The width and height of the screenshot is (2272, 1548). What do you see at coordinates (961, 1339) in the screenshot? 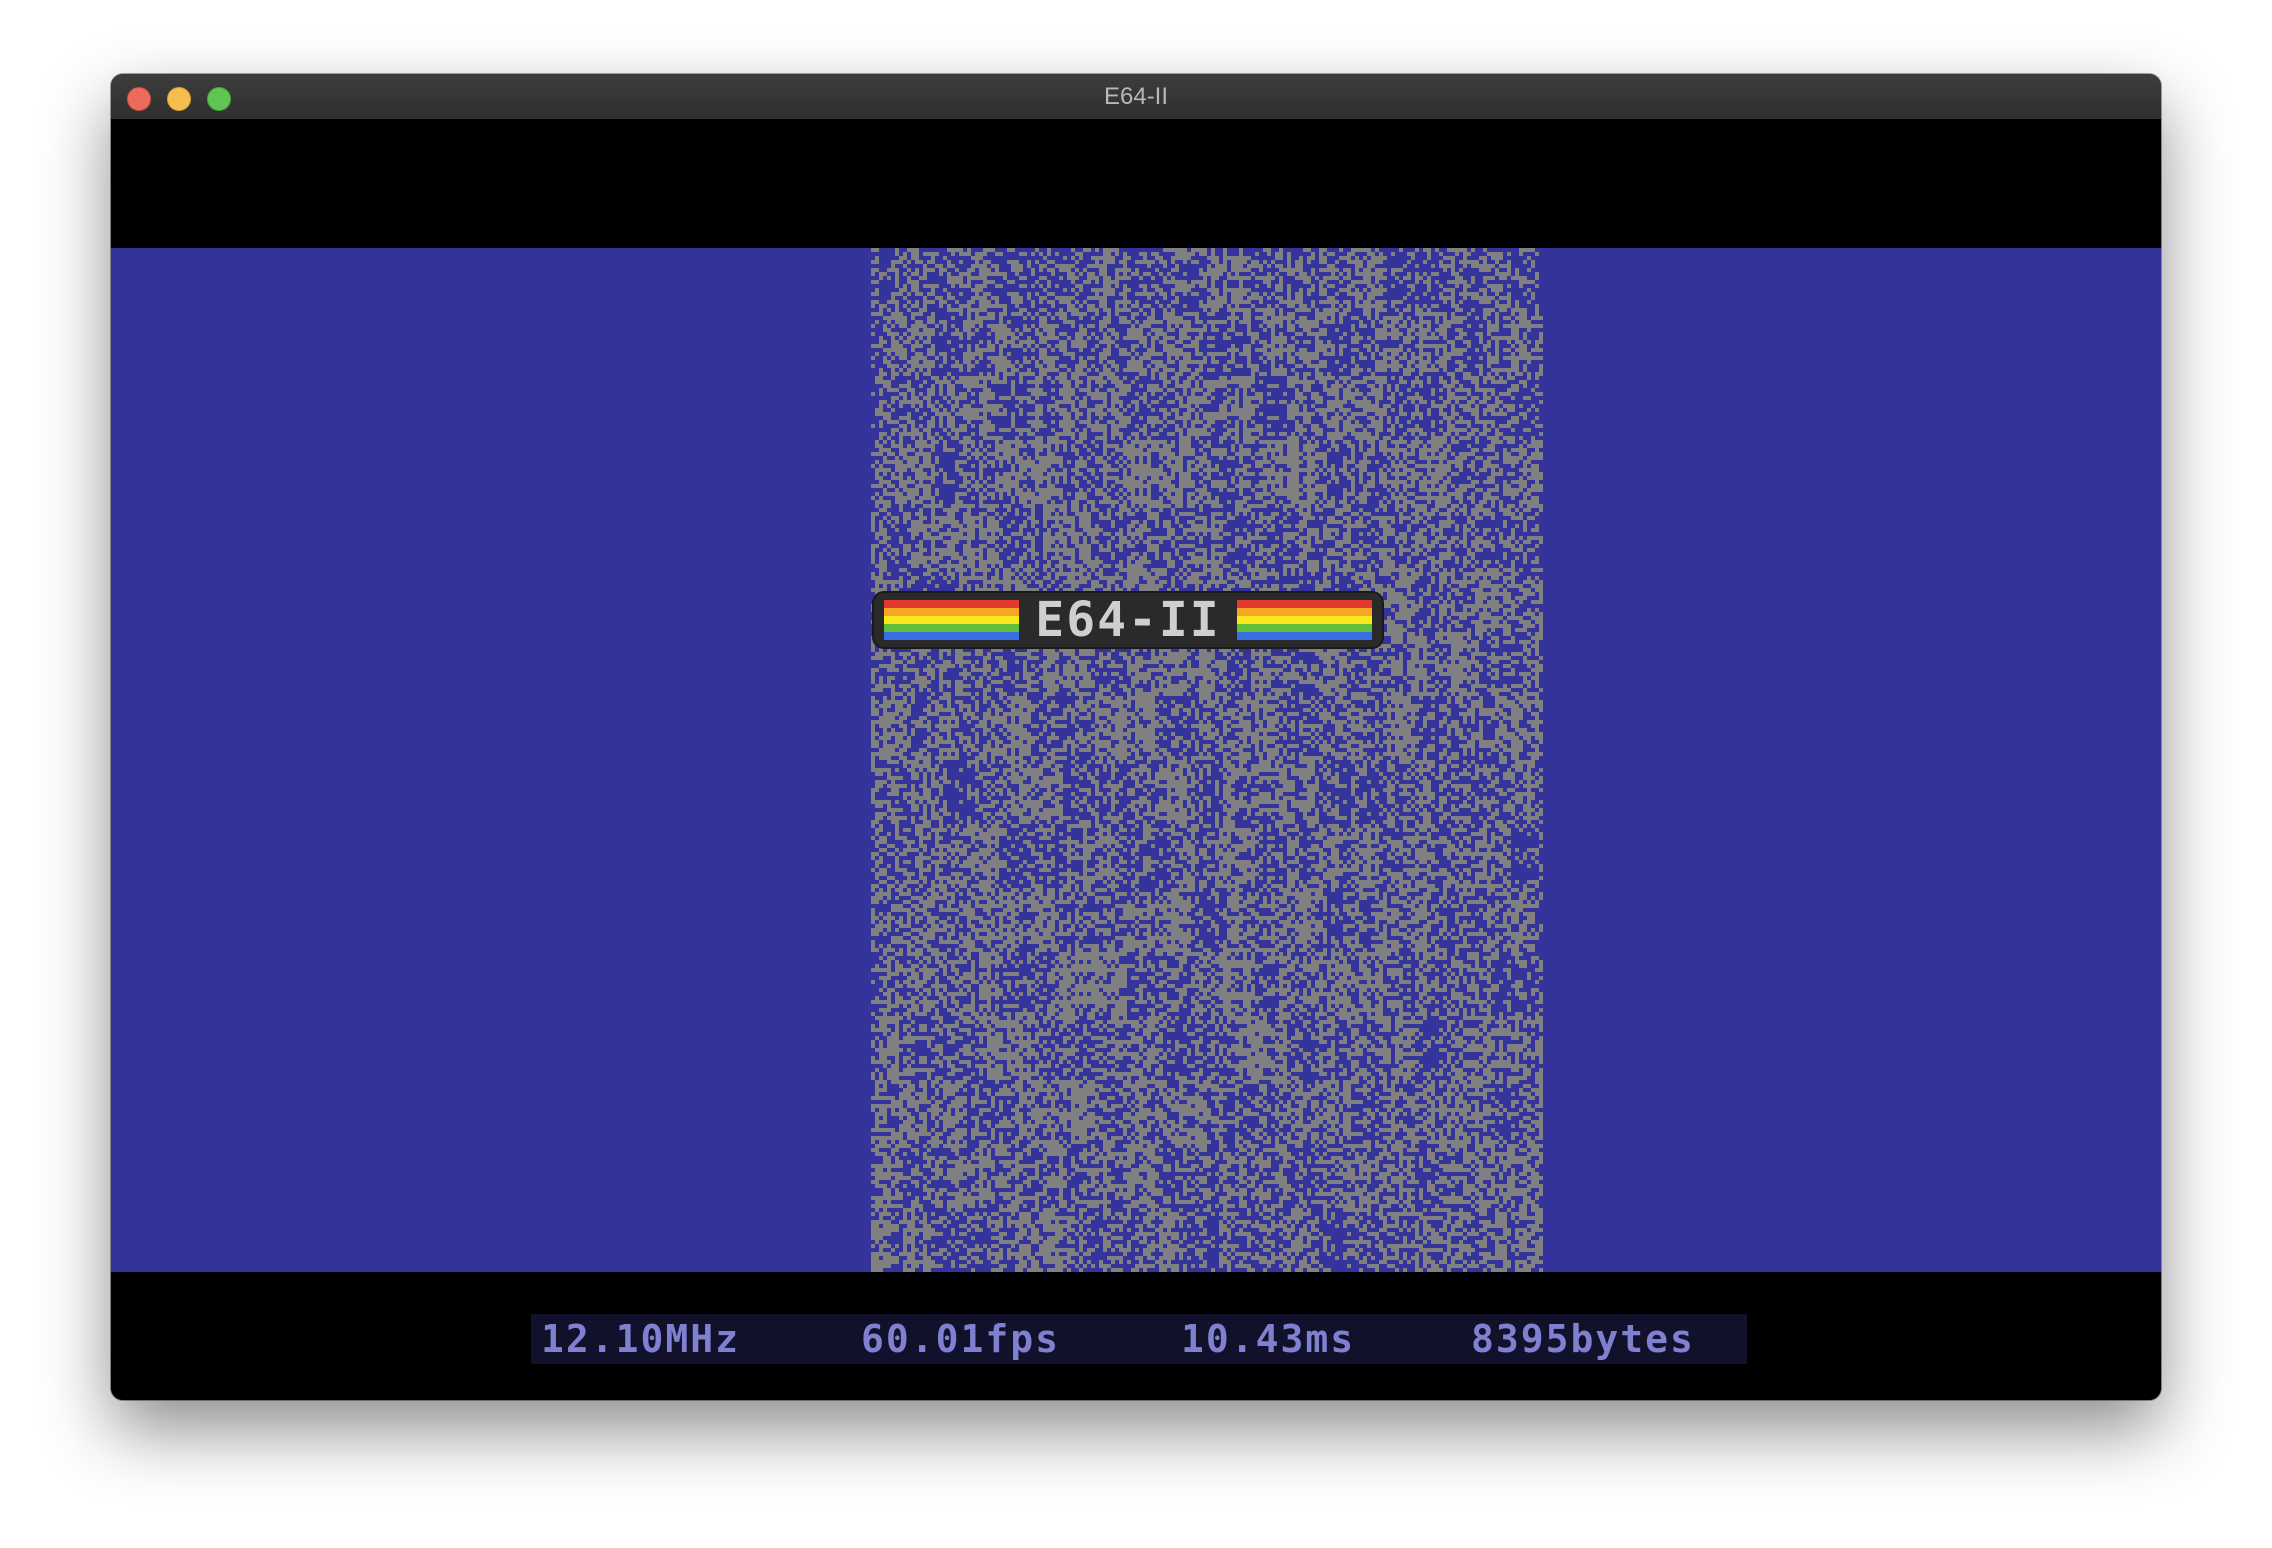
I see `status-fps: 60.01fps` at bounding box center [961, 1339].